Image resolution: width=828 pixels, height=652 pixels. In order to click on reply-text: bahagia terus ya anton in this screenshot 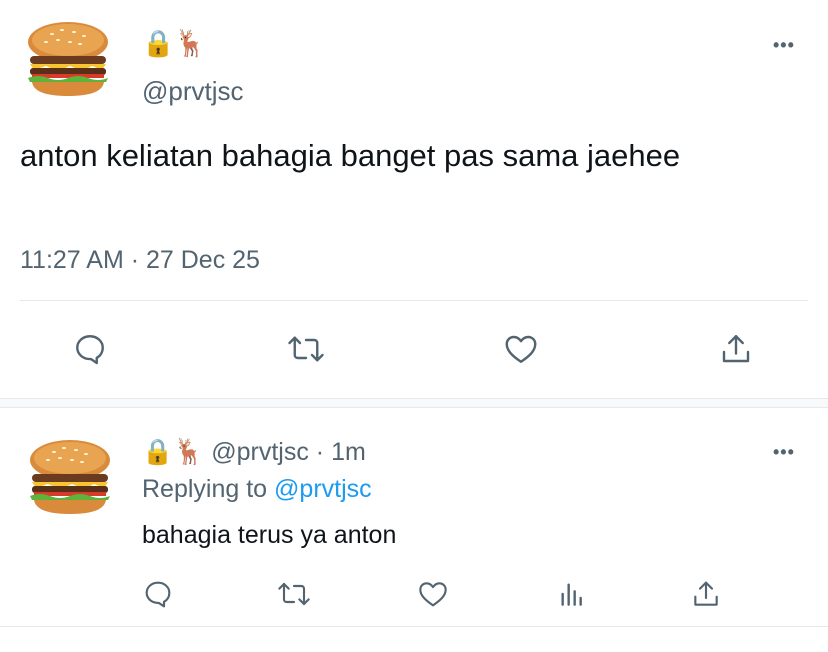, I will do `click(269, 535)`.